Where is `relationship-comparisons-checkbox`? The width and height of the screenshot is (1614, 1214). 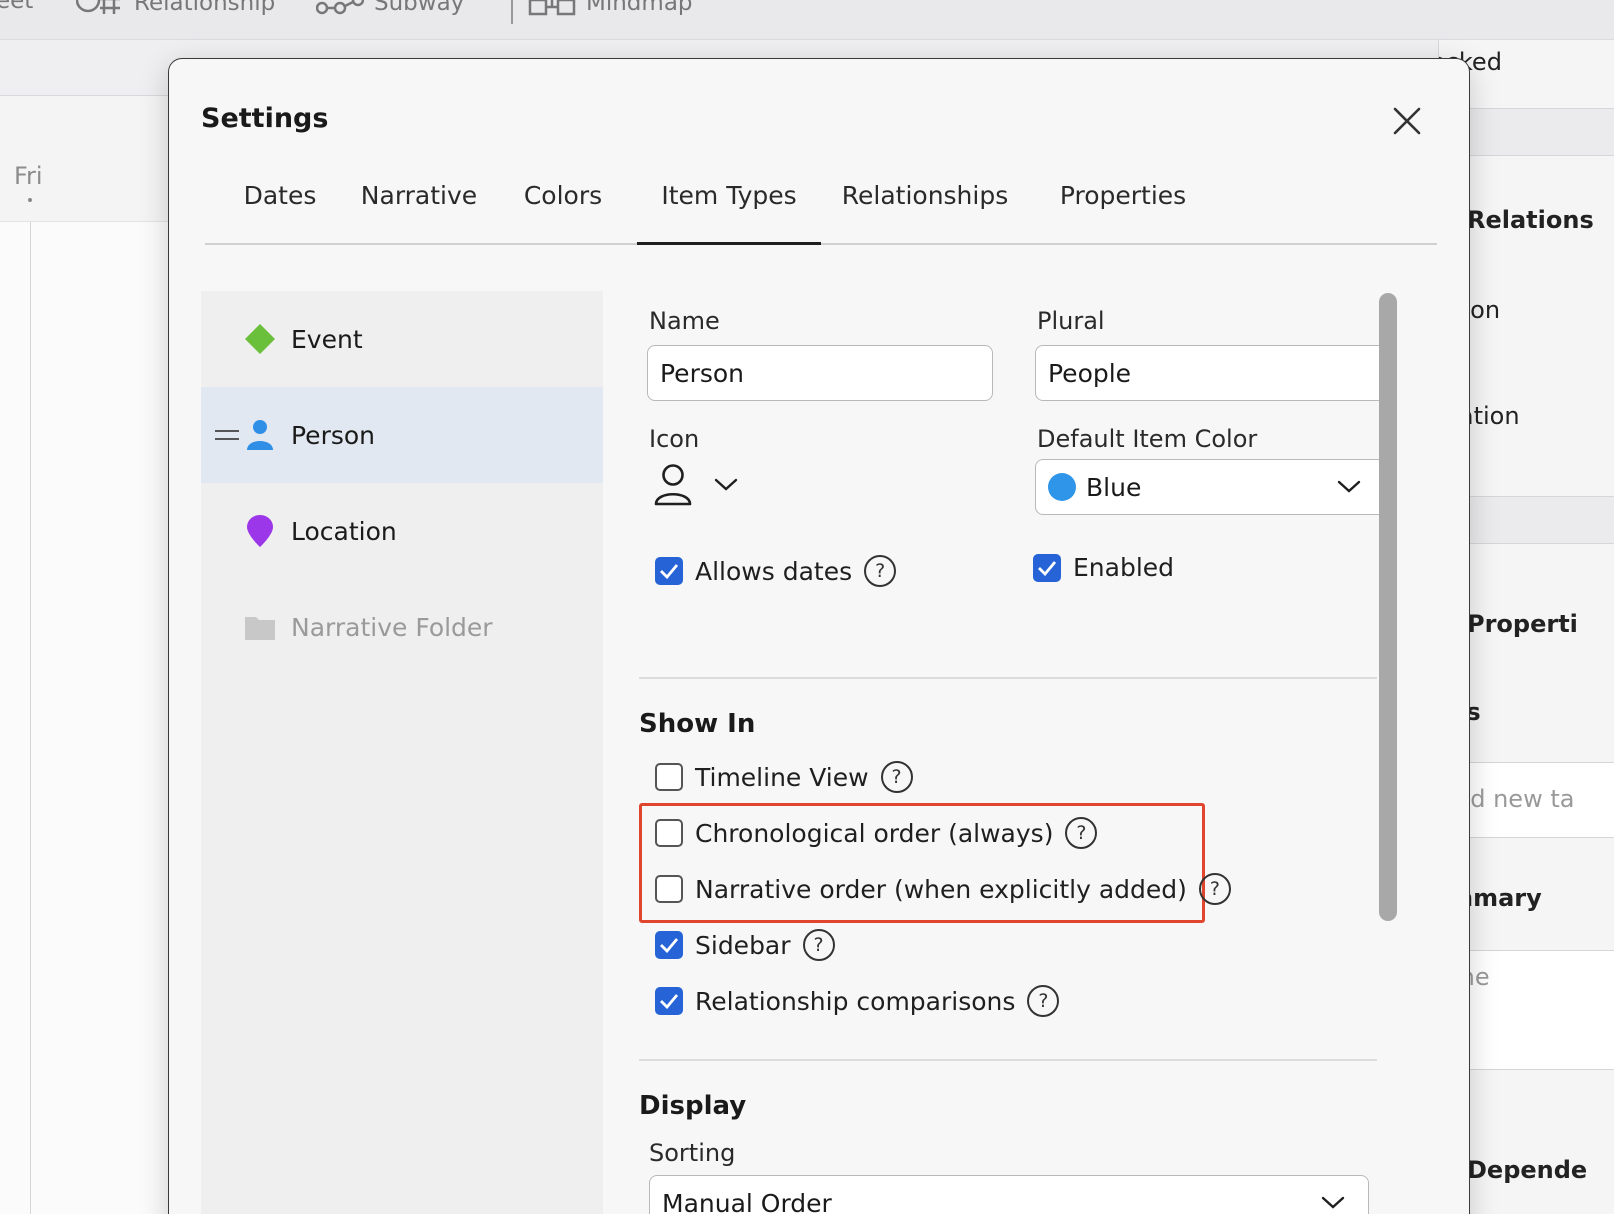
relationship-comparisons-checkbox is located at coordinates (669, 1001).